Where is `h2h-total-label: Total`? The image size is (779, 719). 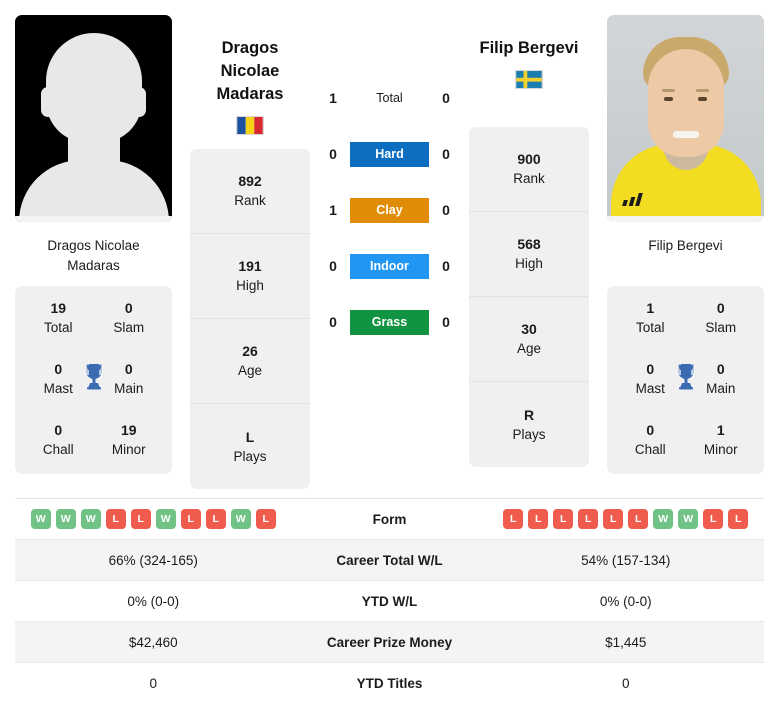 h2h-total-label: Total is located at coordinates (389, 98).